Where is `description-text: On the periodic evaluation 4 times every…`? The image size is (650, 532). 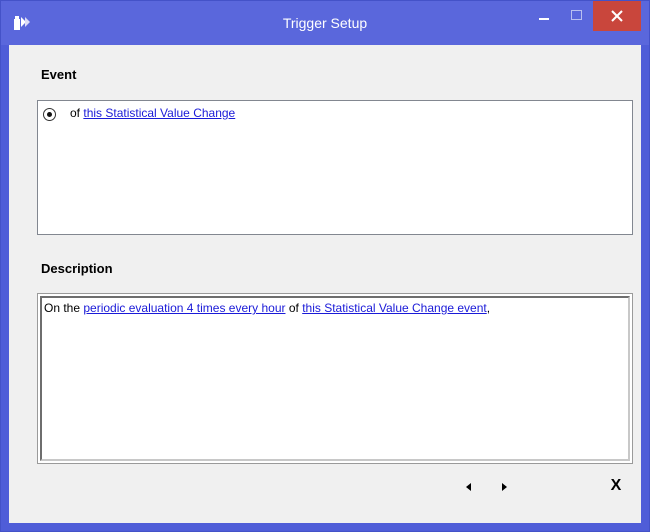
description-text: On the periodic evaluation 4 times every… is located at coordinates (267, 308).